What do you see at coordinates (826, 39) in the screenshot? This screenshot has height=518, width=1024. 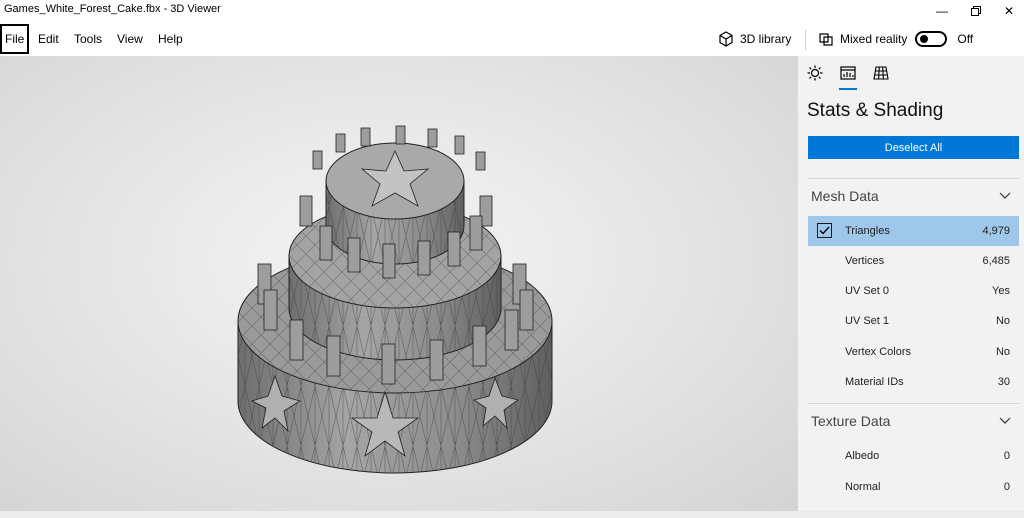 I see `mixed-reality-icon` at bounding box center [826, 39].